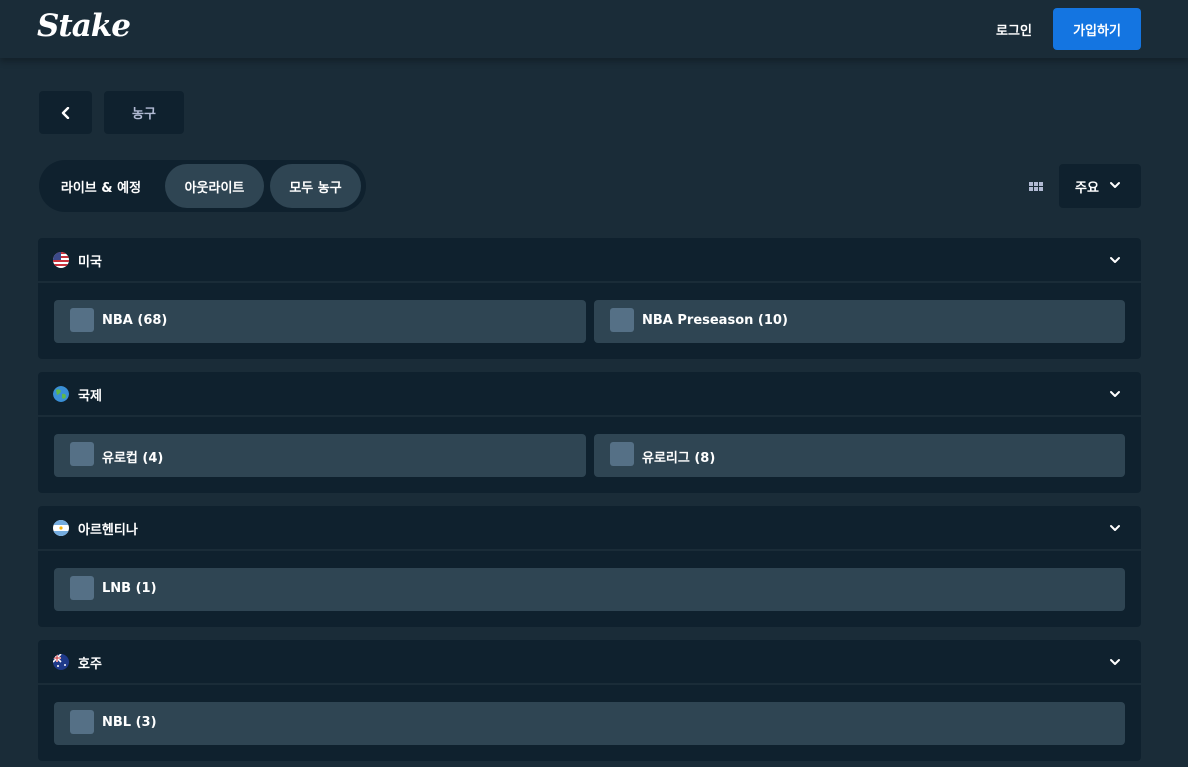 This screenshot has width=1188, height=767. Describe the element at coordinates (1014, 29) in the screenshot. I see `login-button: 로그인` at that location.